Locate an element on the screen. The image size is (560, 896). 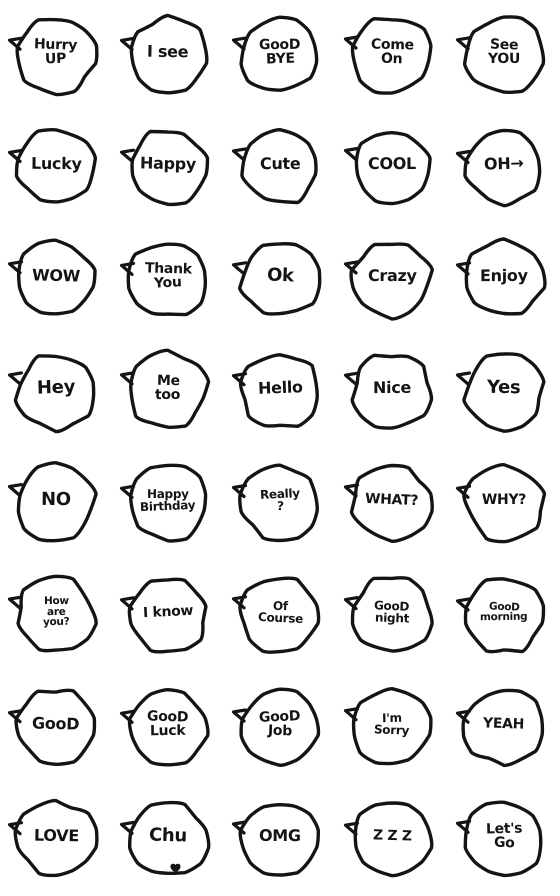
sticker-good-morning: GooD morning is located at coordinates (504, 616).